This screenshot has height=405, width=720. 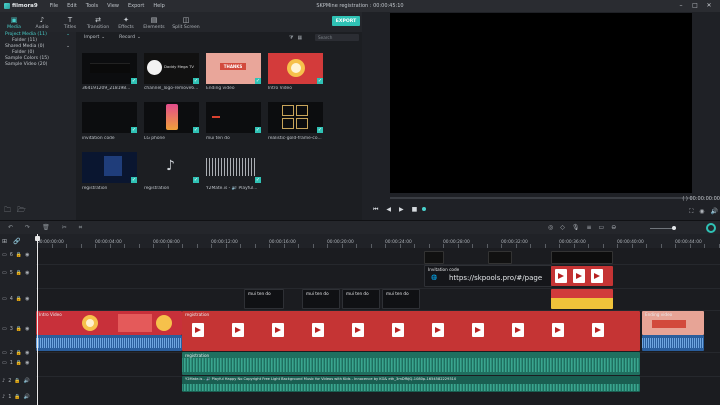 I want to click on red-slide-clip, so click(x=582, y=276).